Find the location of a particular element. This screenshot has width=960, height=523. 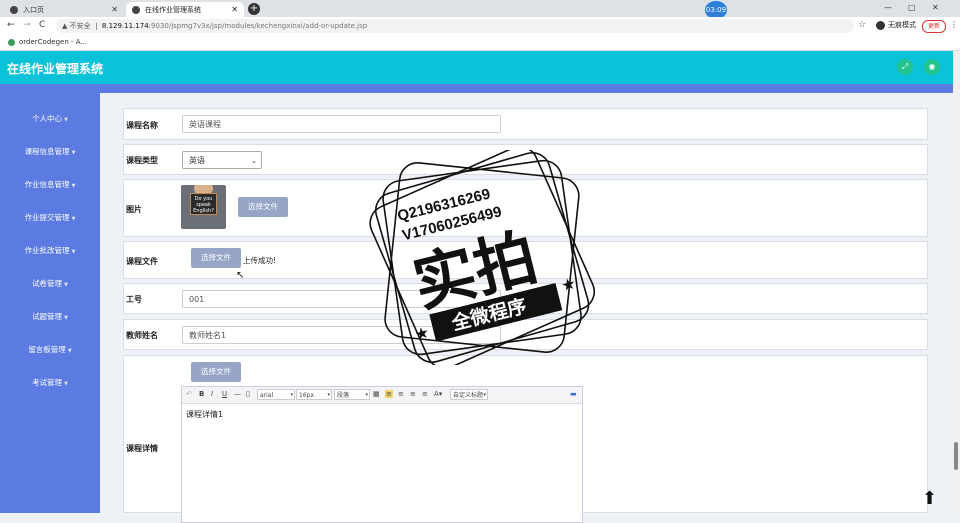

paragraph-select: 段落 ▾ is located at coordinates (352, 394).